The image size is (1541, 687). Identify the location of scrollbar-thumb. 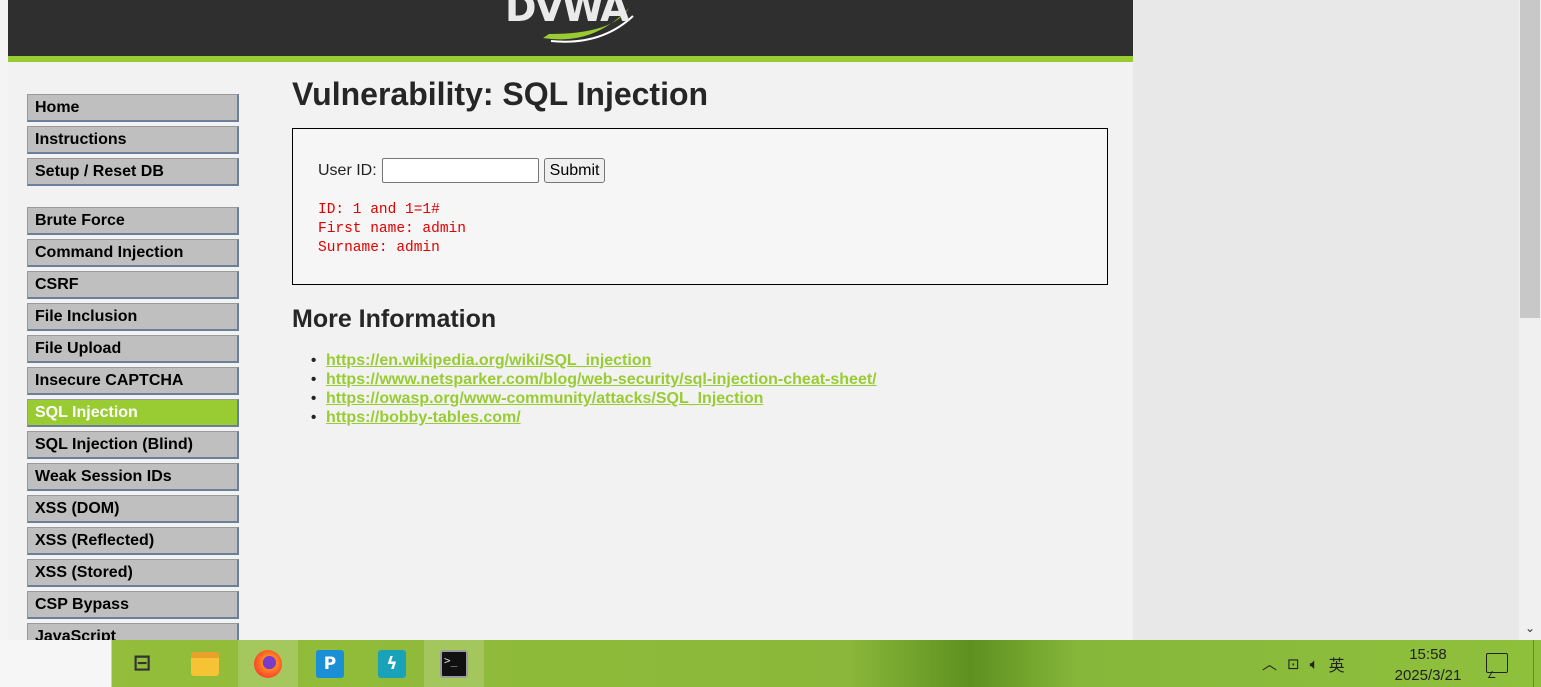
(1530, 159).